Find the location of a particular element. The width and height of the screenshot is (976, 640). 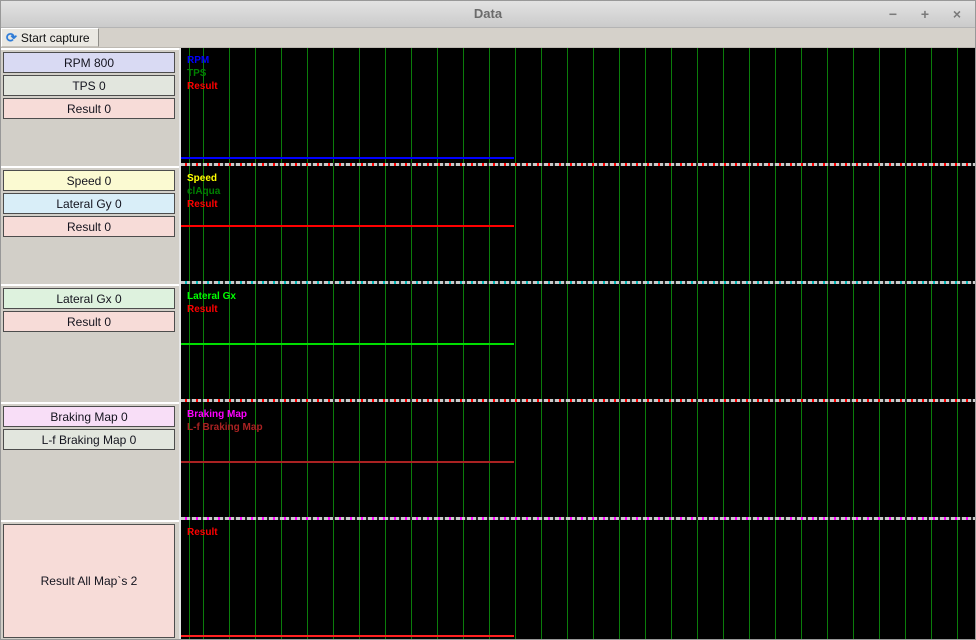

sidebar-group-1: Speed 0 Lateral Gy 0 Result 0 is located at coordinates (90, 225).